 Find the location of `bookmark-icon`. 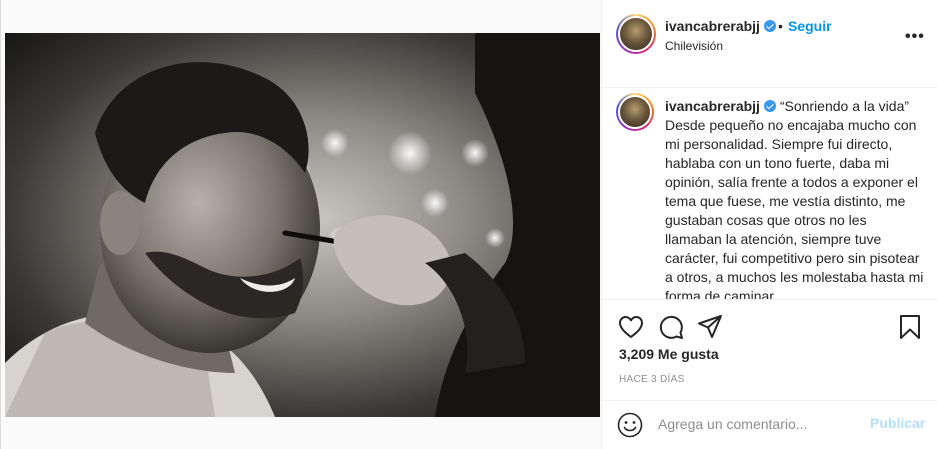

bookmark-icon is located at coordinates (910, 327).